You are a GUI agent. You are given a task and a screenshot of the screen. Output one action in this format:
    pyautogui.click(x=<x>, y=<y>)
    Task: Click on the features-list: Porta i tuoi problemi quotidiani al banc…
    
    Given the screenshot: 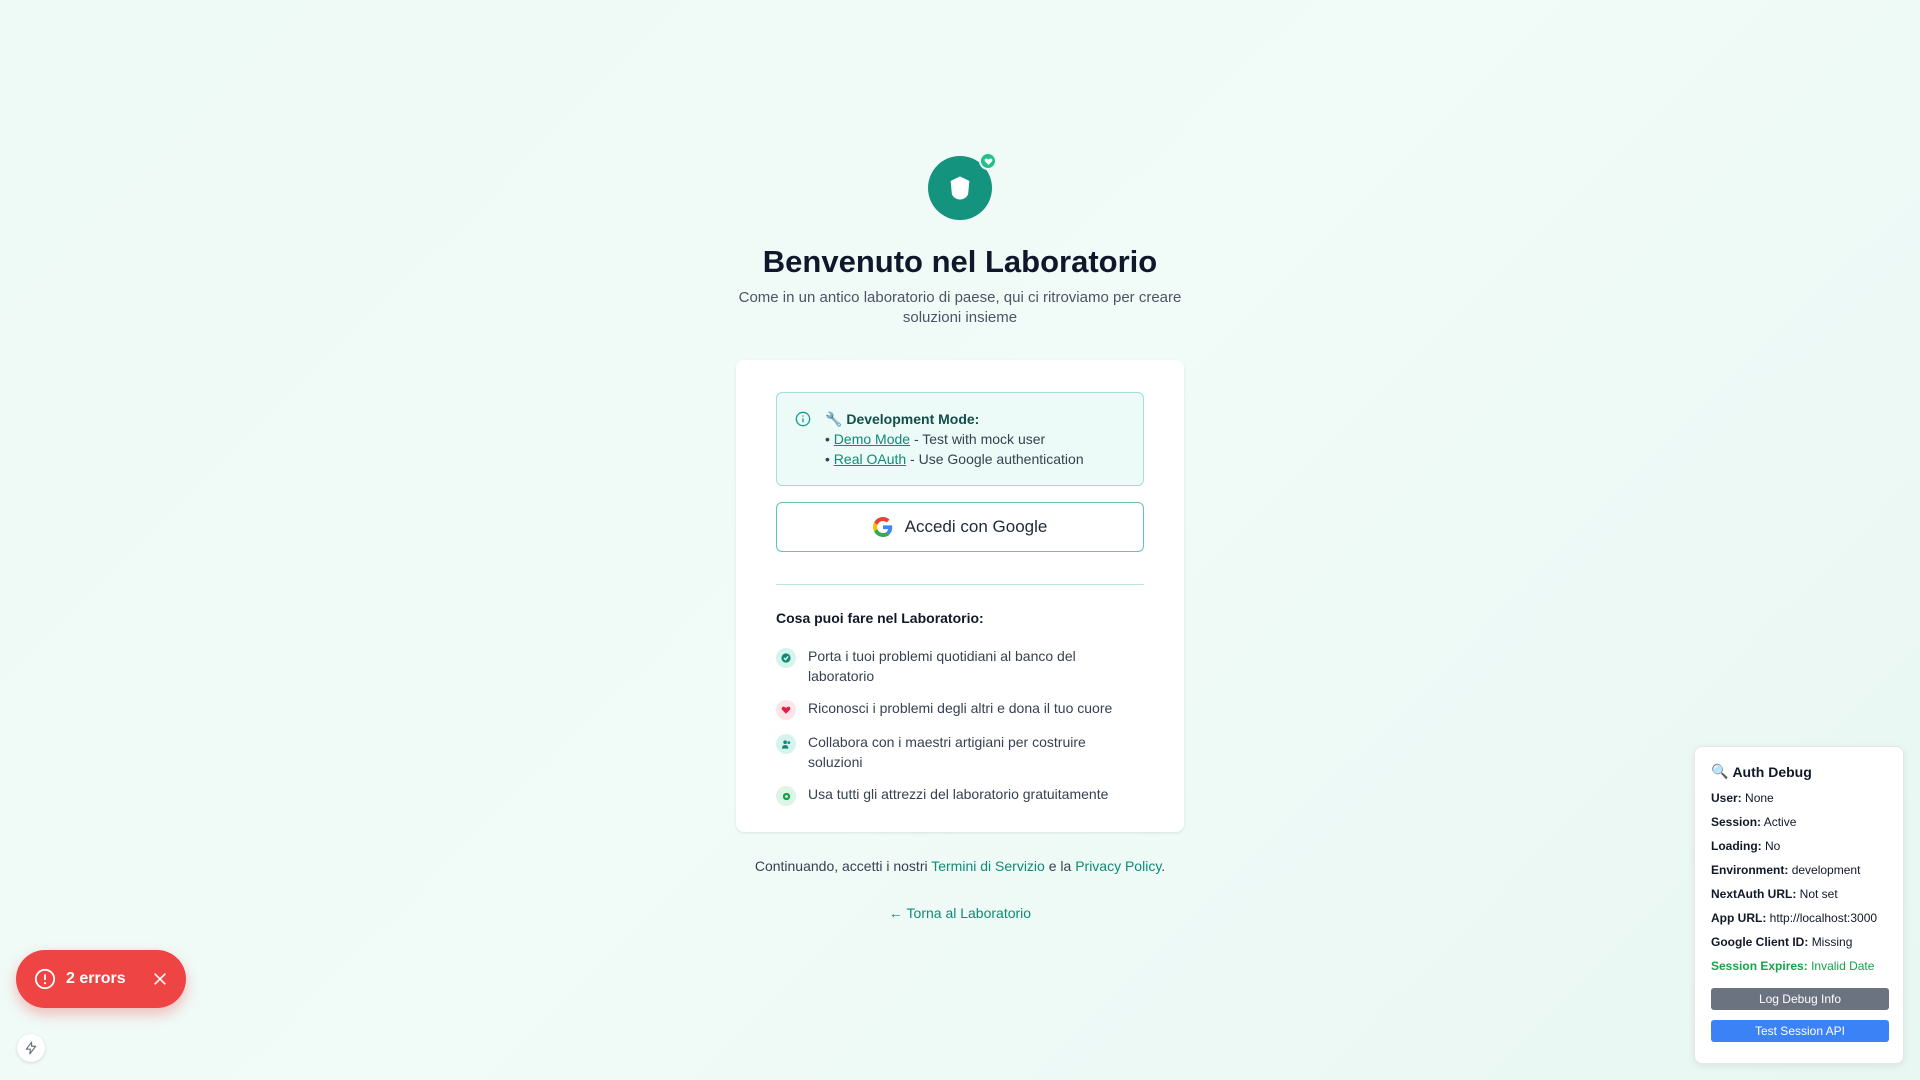 What is the action you would take?
    pyautogui.click(x=960, y=732)
    